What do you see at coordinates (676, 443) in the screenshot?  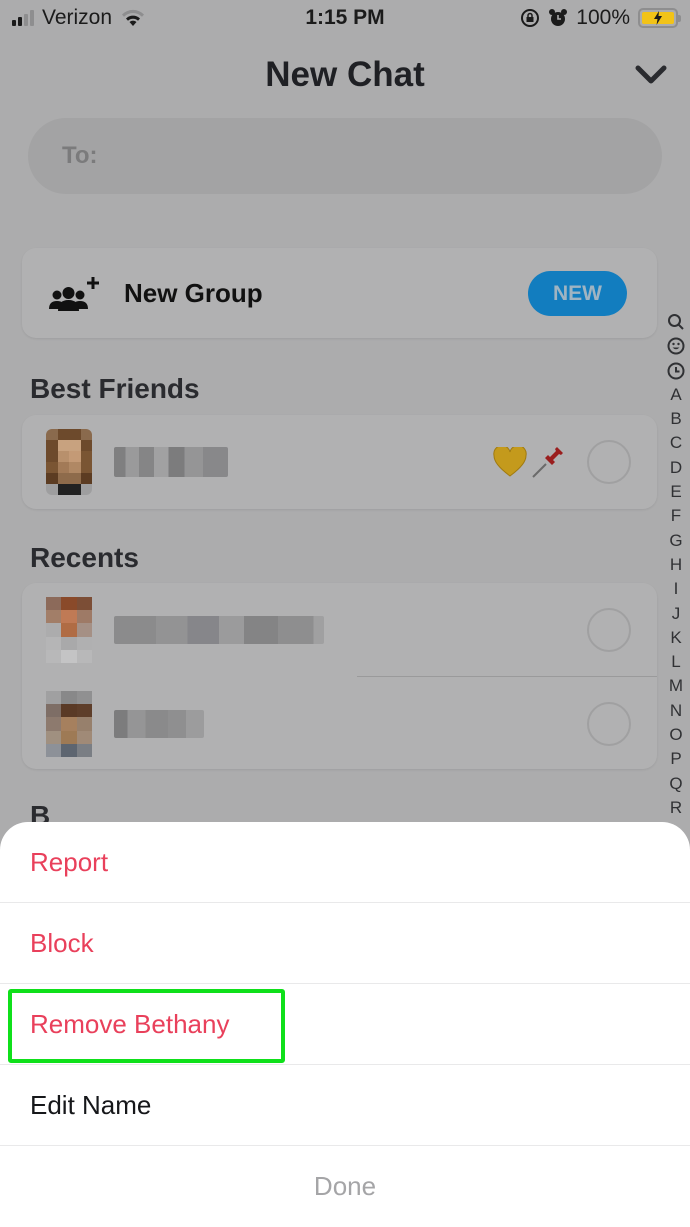 I see `index-letter: C` at bounding box center [676, 443].